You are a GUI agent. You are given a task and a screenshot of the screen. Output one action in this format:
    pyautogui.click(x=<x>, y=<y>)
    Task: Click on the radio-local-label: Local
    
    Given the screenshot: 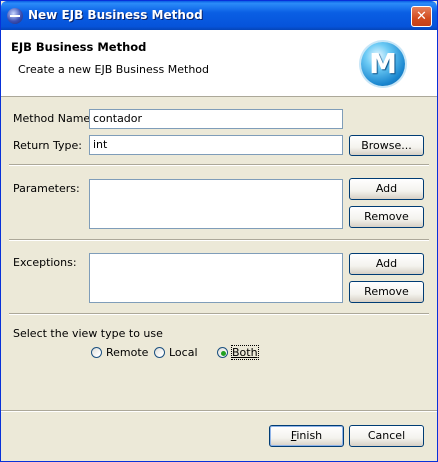 What is the action you would take?
    pyautogui.click(x=183, y=352)
    